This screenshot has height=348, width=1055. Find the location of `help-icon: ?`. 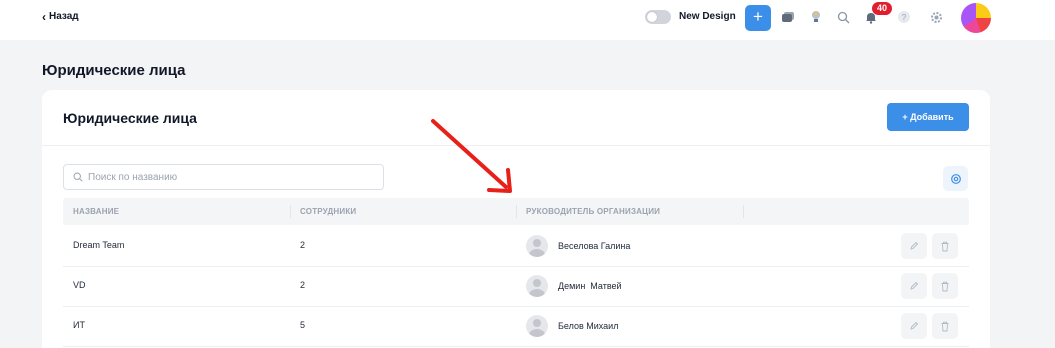

help-icon: ? is located at coordinates (904, 17).